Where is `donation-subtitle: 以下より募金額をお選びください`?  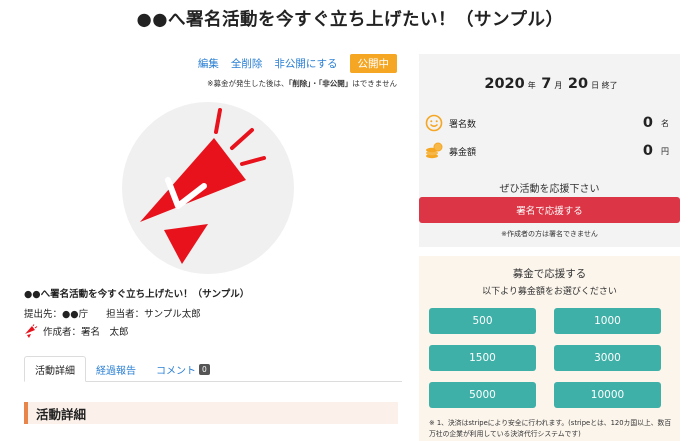
donation-subtitle: 以下より募金額をお選びください is located at coordinates (549, 292).